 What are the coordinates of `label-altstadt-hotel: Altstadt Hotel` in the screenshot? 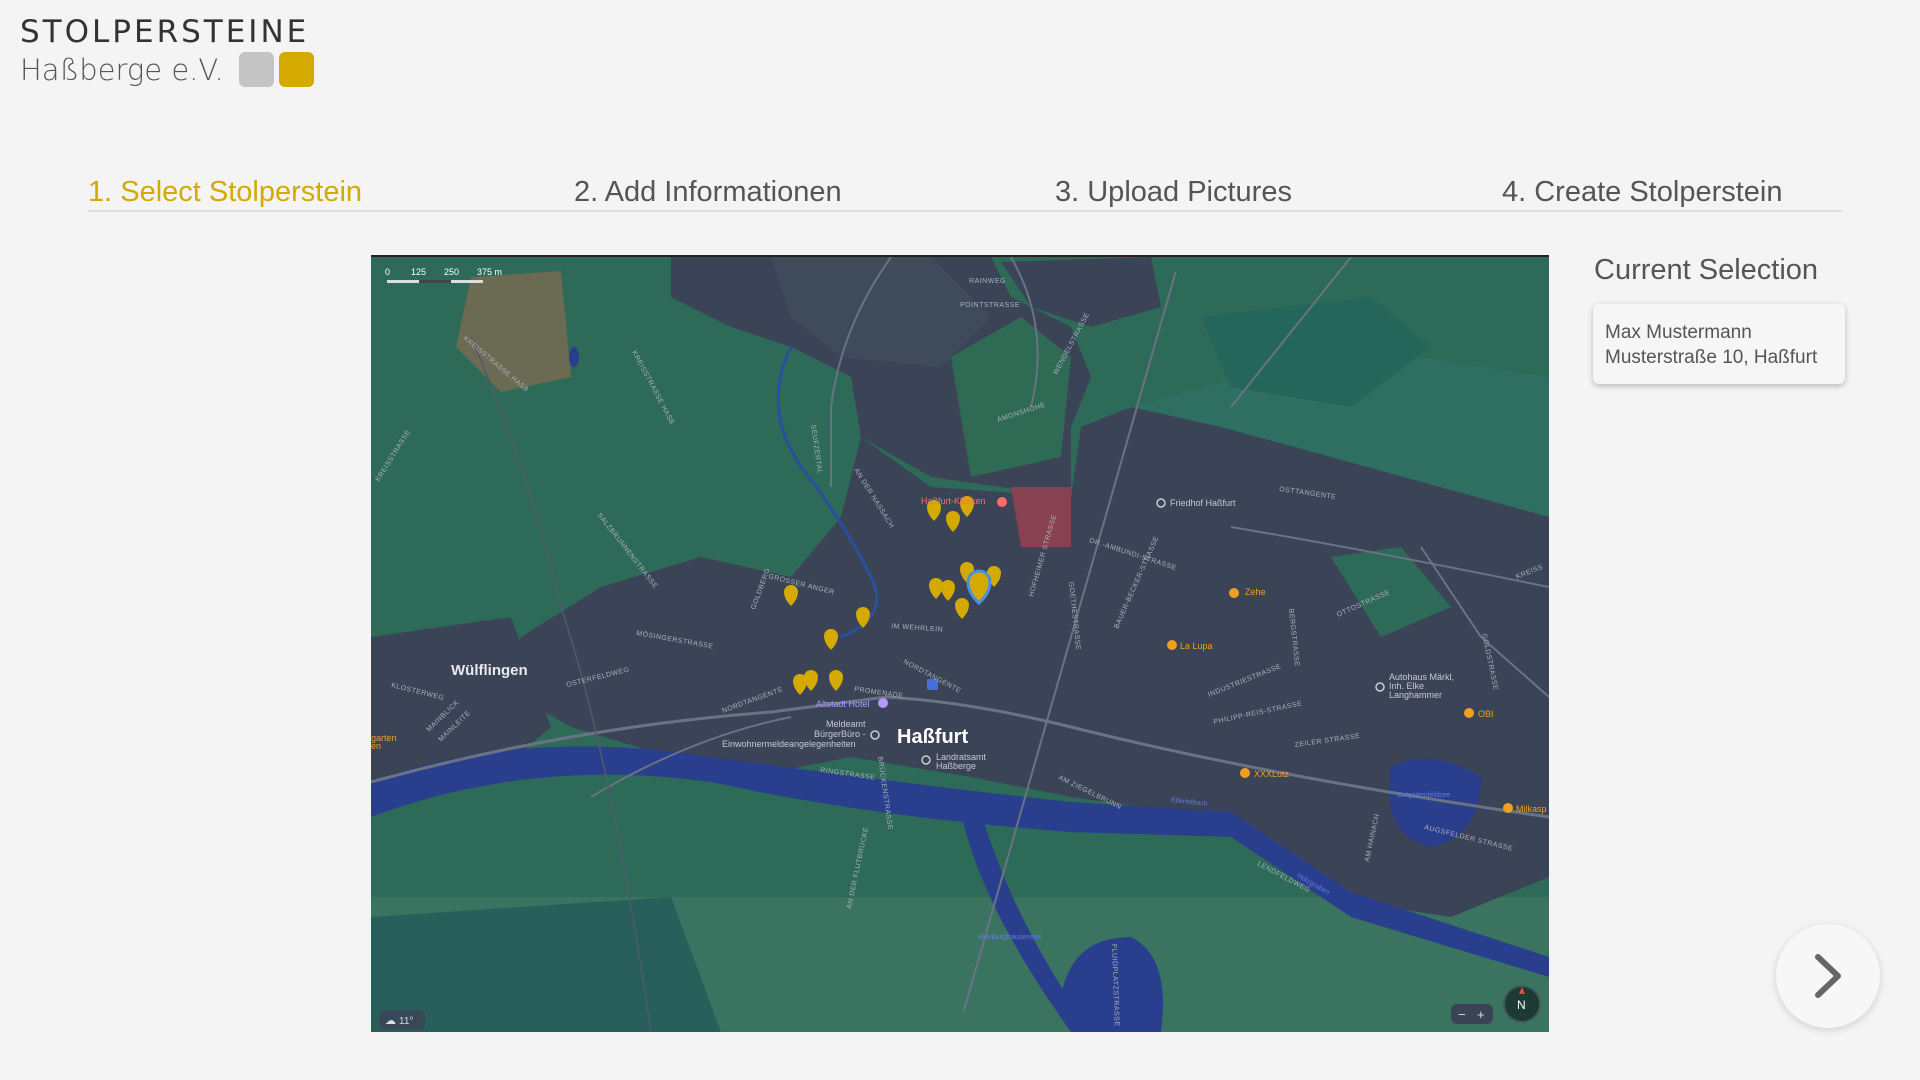 It's located at (843, 704).